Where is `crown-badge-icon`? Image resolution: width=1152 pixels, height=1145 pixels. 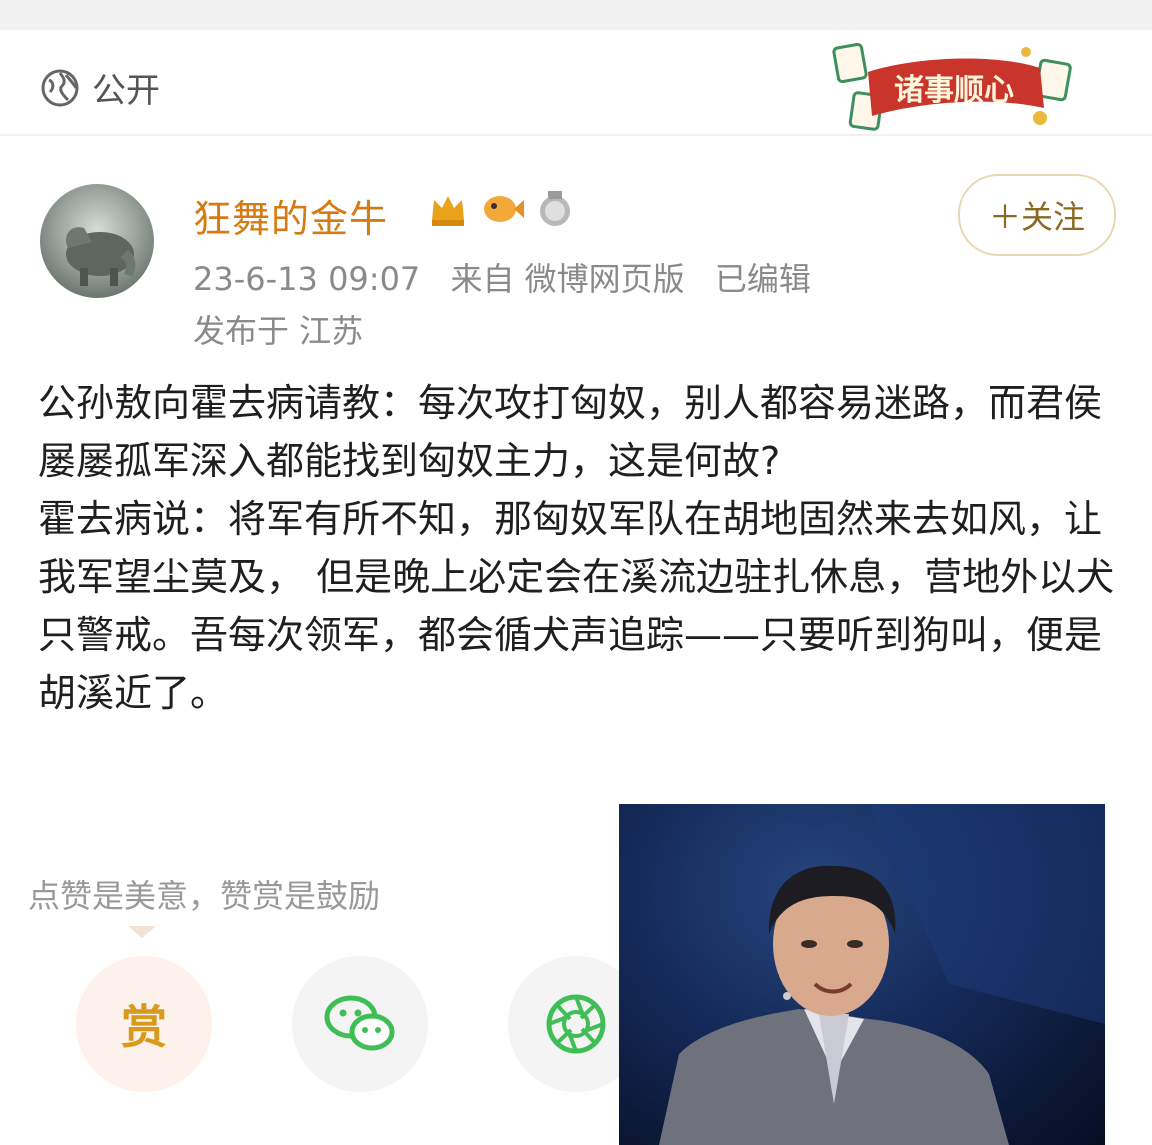
crown-badge-icon is located at coordinates (448, 209).